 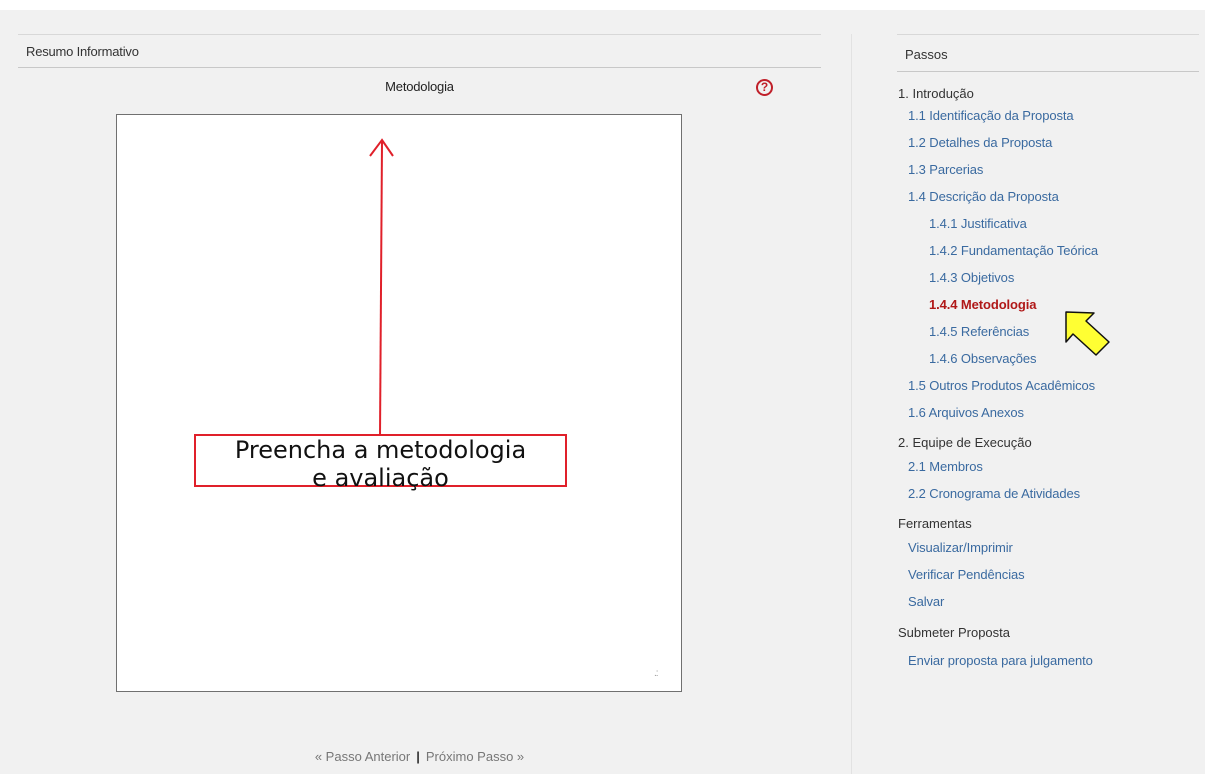 What do you see at coordinates (419, 86) in the screenshot?
I see `field-label-metodologia: Metodologia` at bounding box center [419, 86].